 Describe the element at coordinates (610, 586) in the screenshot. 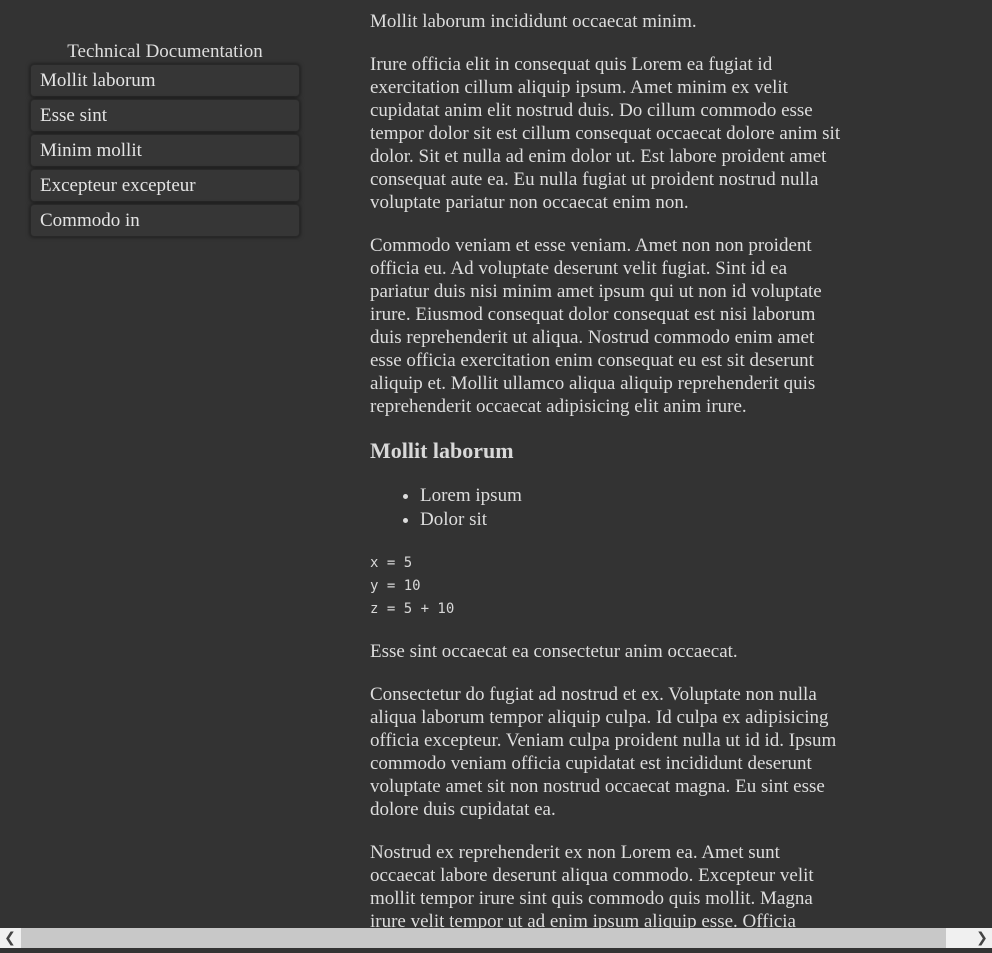

I see `code-block: x = 5 y = 10 z = 5 + 10` at that location.